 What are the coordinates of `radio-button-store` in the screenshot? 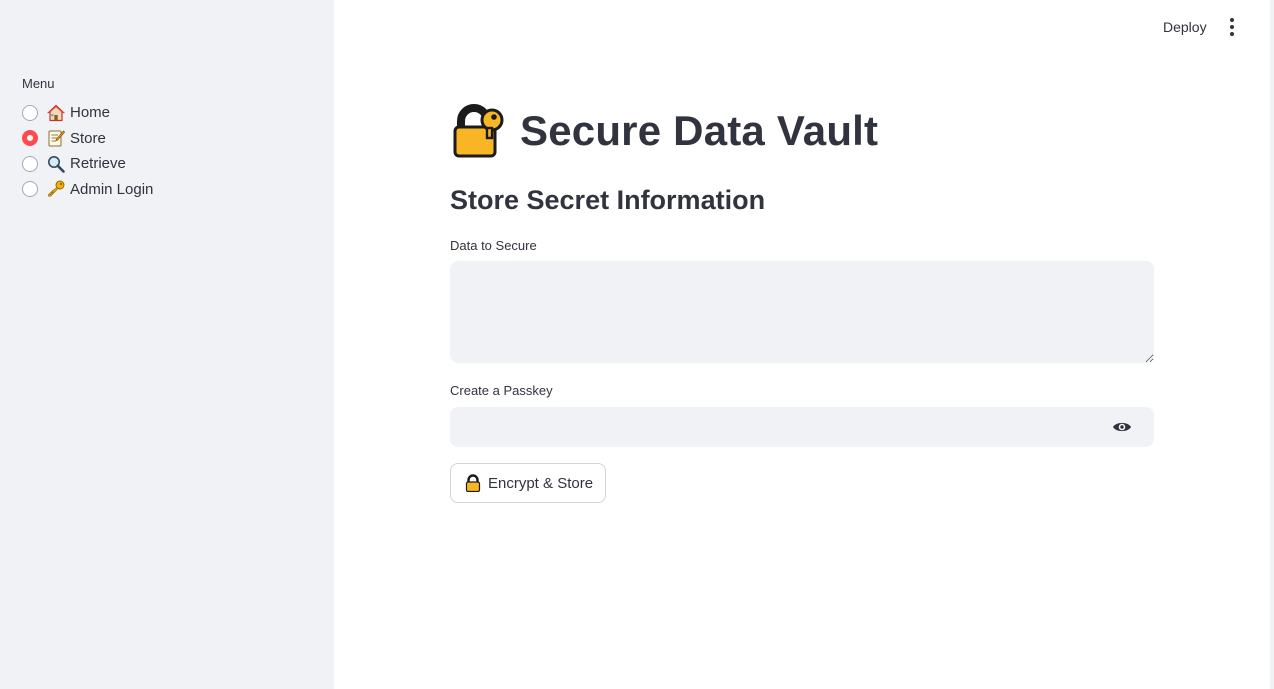 It's located at (30, 138).